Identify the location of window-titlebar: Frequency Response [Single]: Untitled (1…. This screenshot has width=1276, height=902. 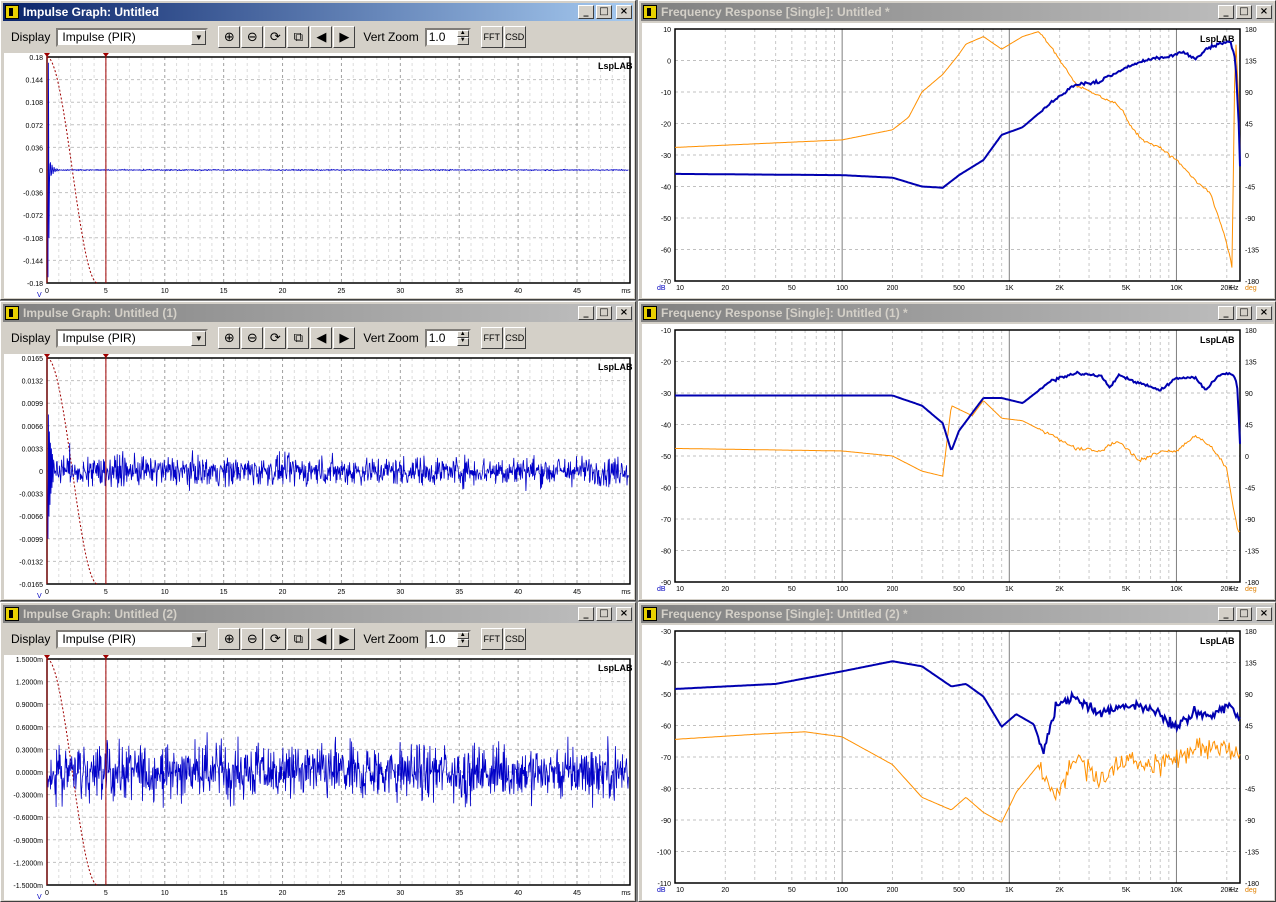
(957, 313).